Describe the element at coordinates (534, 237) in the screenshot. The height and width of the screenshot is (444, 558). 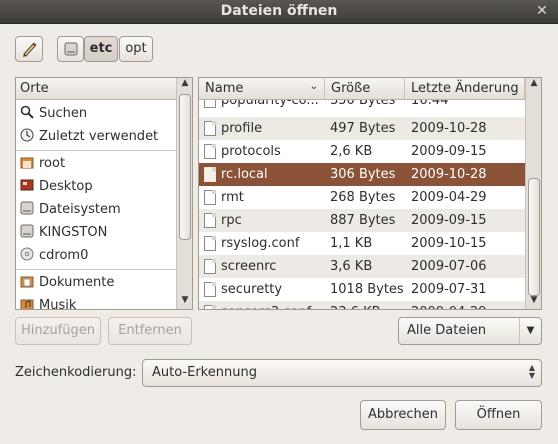
I see `files-scroll-thumb` at that location.